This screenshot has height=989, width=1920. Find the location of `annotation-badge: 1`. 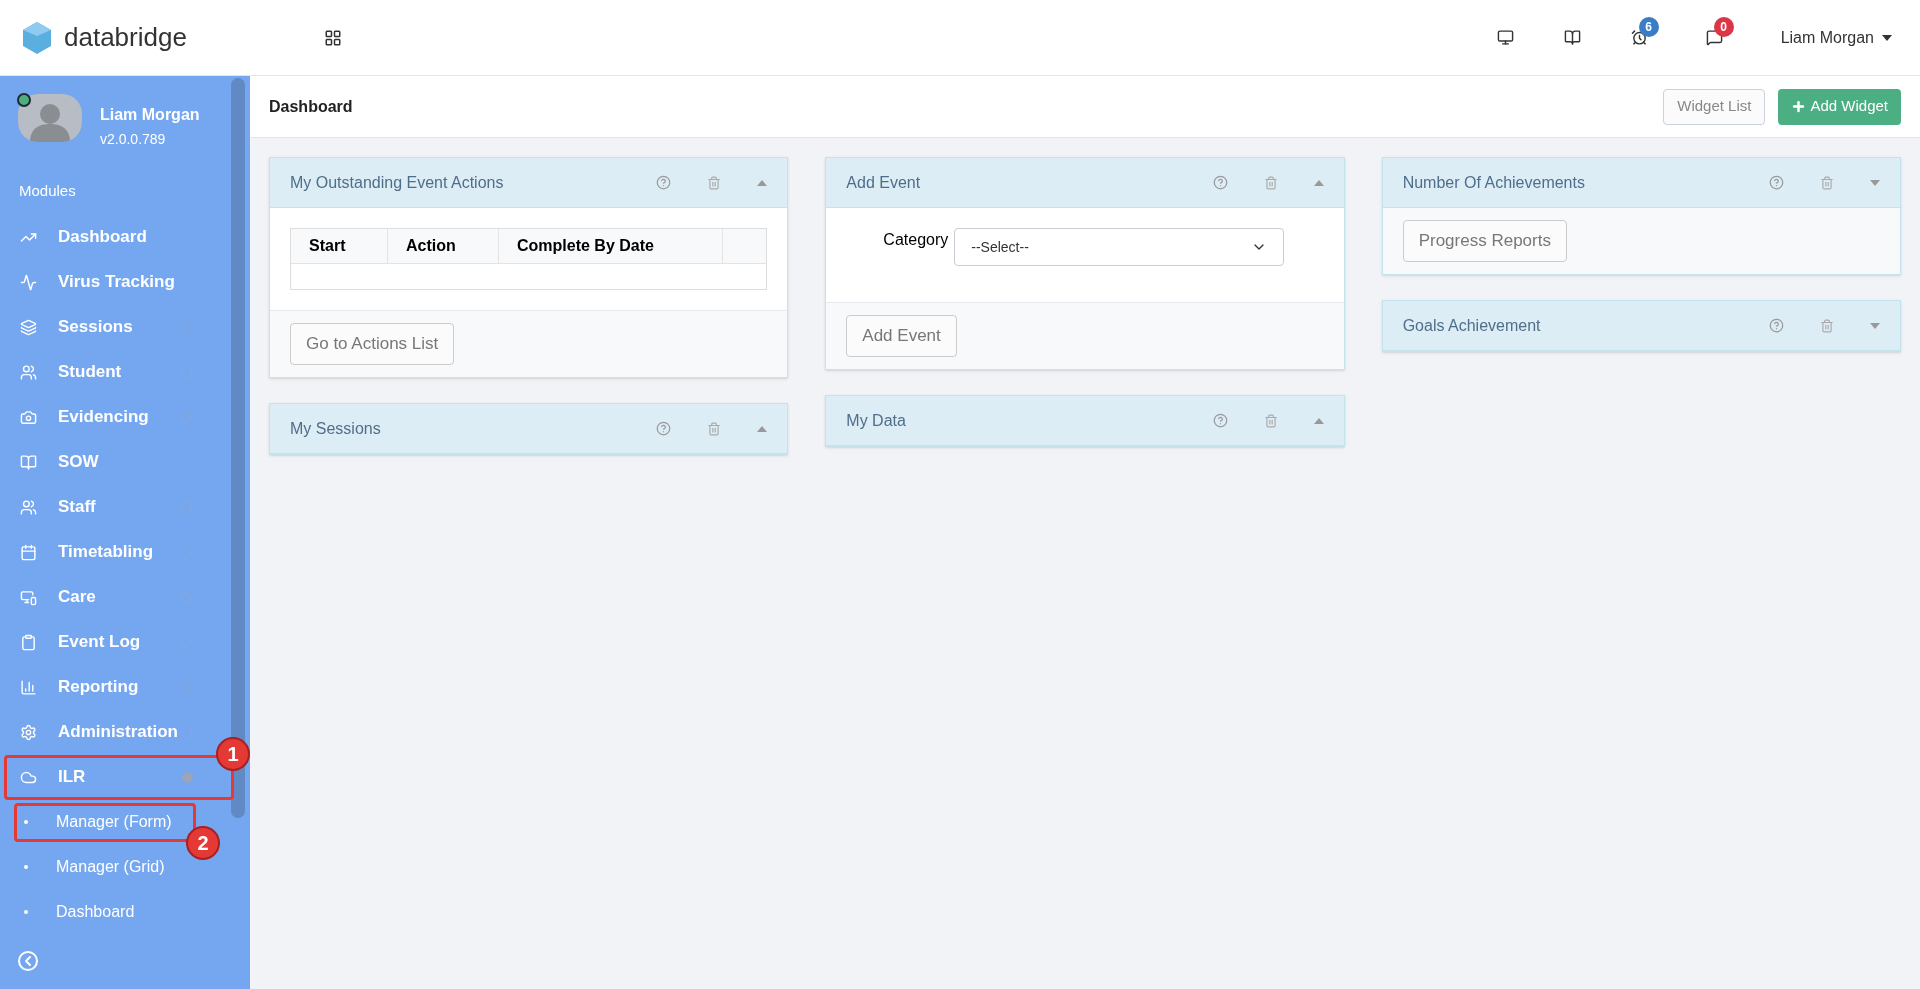

annotation-badge: 1 is located at coordinates (233, 753).